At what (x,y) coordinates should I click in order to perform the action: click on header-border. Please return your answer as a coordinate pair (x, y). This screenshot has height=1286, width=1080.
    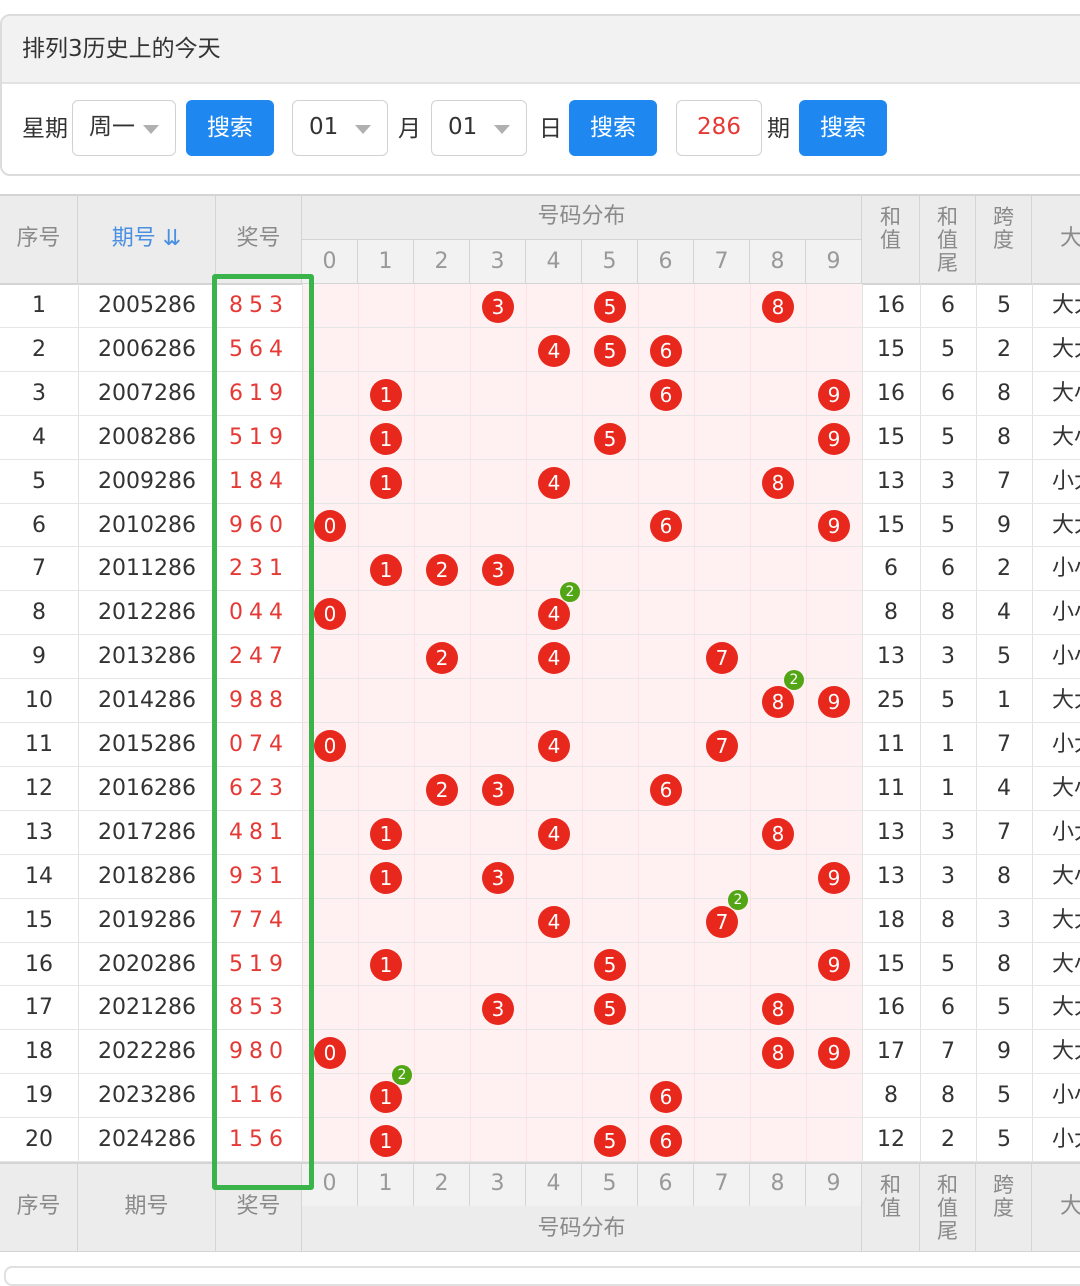
    Looking at the image, I should click on (540, 195).